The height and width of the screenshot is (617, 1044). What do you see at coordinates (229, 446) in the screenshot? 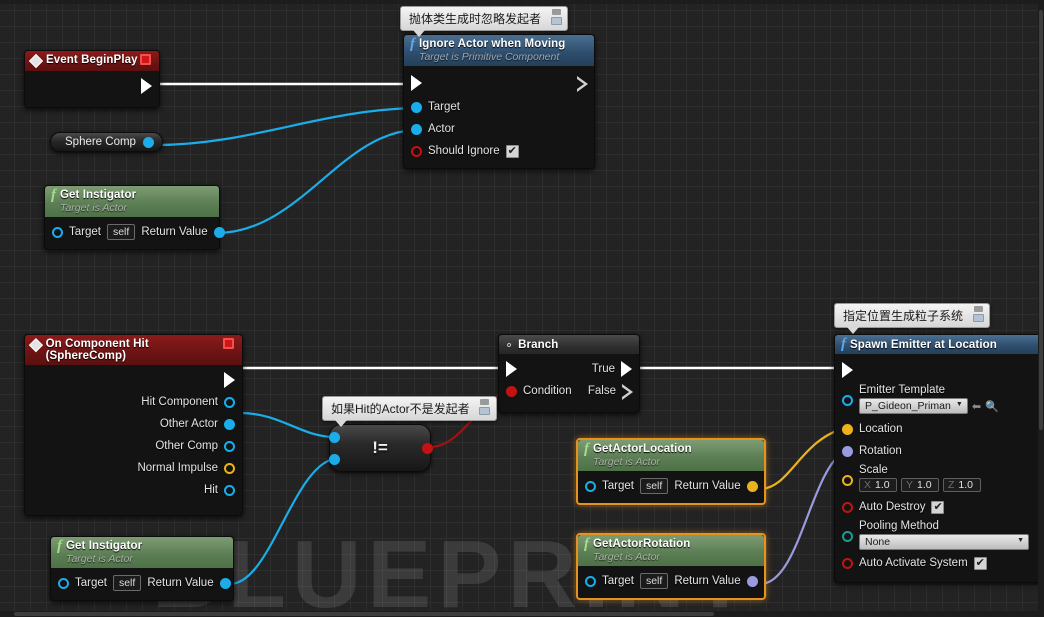
I see `other-comp-out-pin` at bounding box center [229, 446].